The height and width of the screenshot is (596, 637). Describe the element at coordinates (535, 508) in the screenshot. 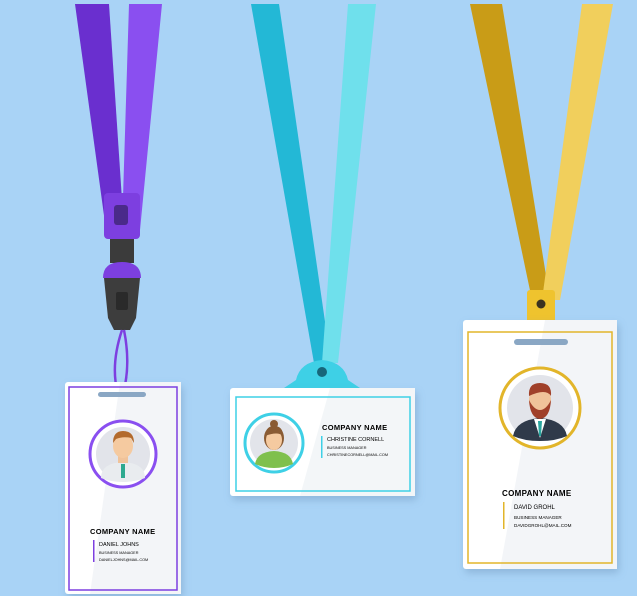

I see `person-name: DAVID GROHL` at that location.